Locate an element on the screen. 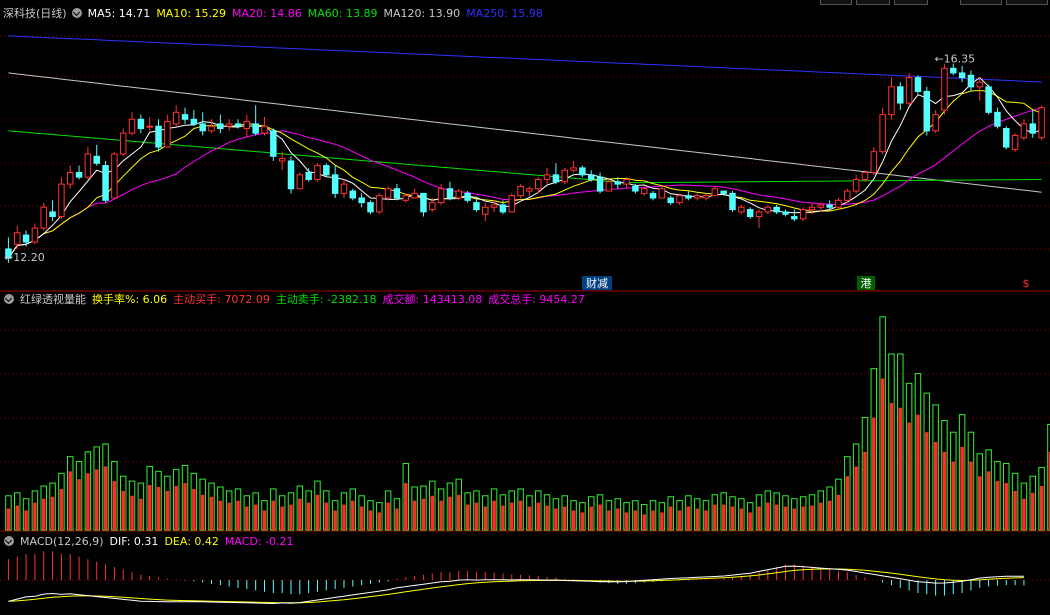 This screenshot has height=615, width=1050. macd-chart is located at coordinates (525, 573).